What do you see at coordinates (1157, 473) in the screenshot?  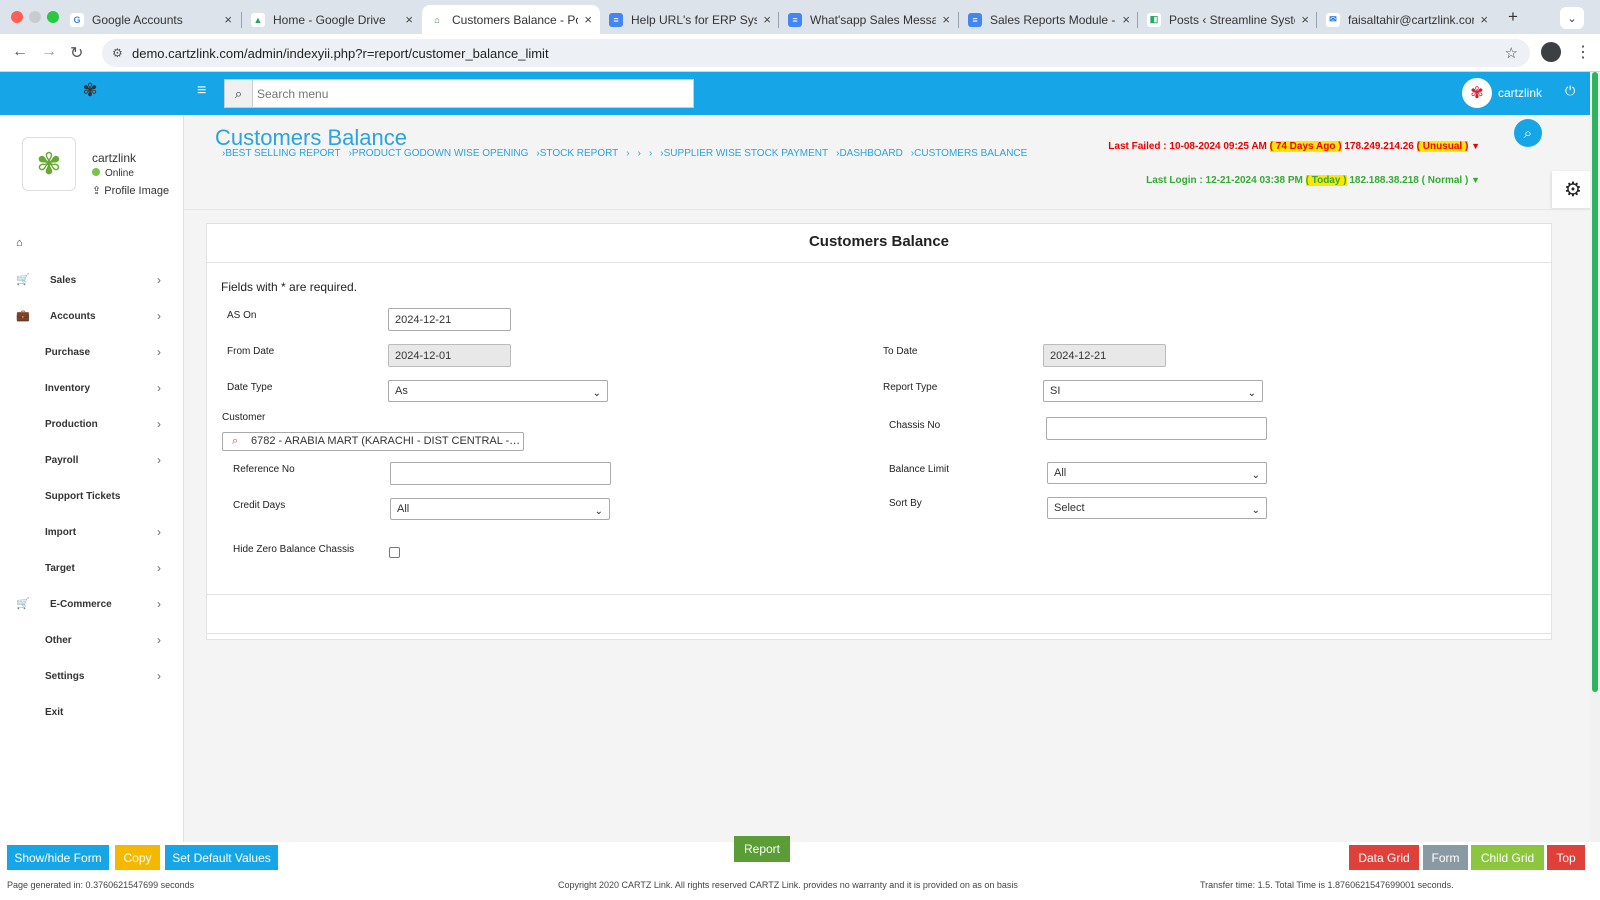 I see `balance-limit-select: All ⌄` at bounding box center [1157, 473].